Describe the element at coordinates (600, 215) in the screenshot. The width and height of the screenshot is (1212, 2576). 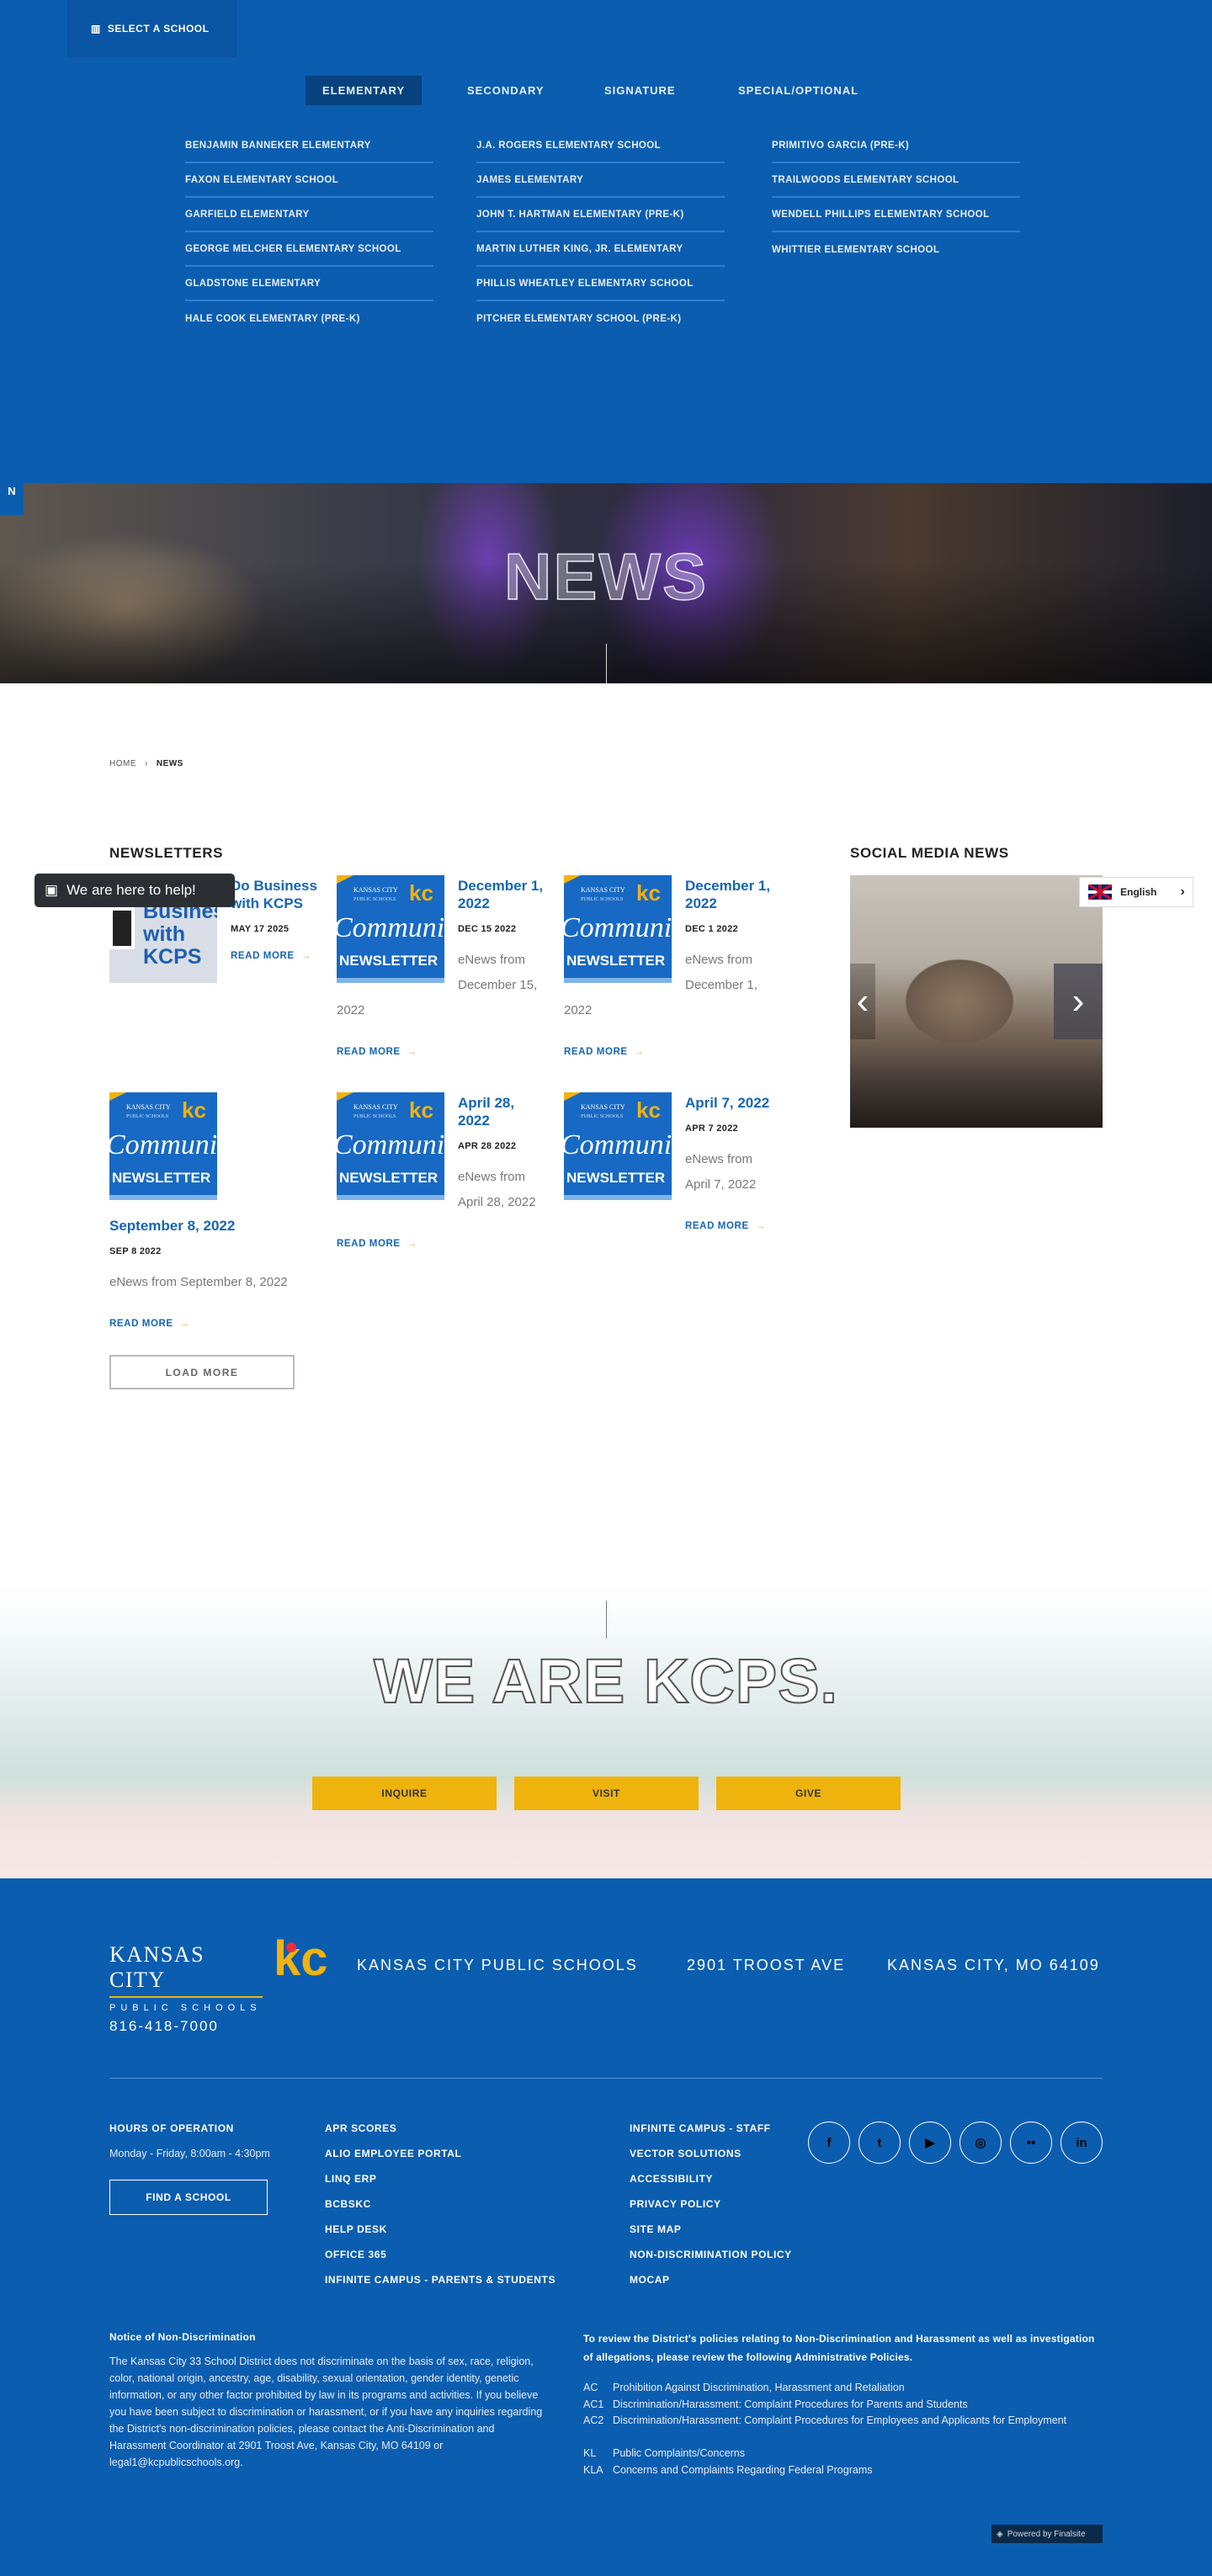
I see `school-link: JOHN T. HARTMAN ELEMENTARY (PRE-K)` at that location.